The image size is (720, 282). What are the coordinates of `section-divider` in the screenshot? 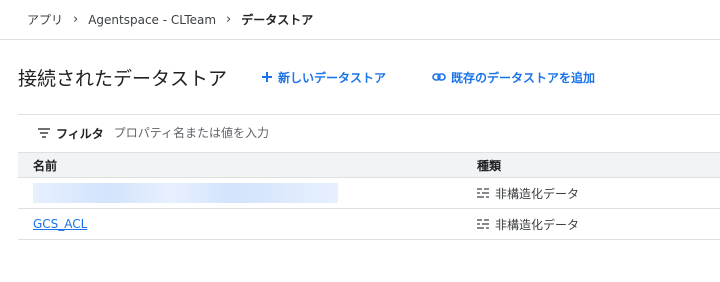 It's located at (369, 114).